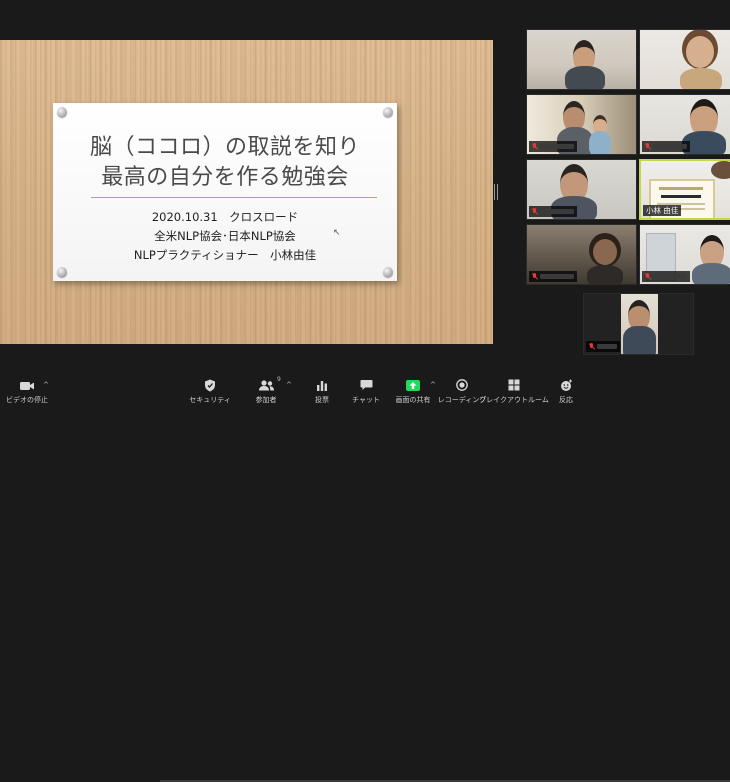  I want to click on polls-button: 投票, so click(322, 393).